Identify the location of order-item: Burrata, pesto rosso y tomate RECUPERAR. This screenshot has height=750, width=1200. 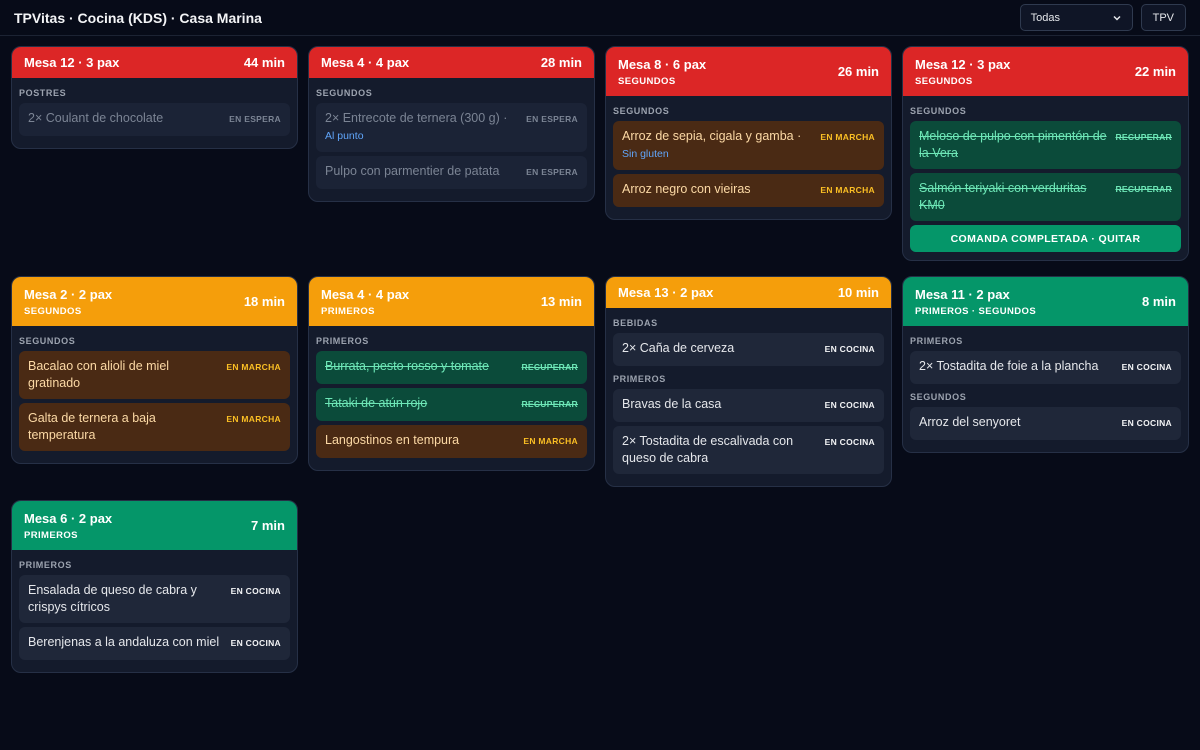
(451, 367).